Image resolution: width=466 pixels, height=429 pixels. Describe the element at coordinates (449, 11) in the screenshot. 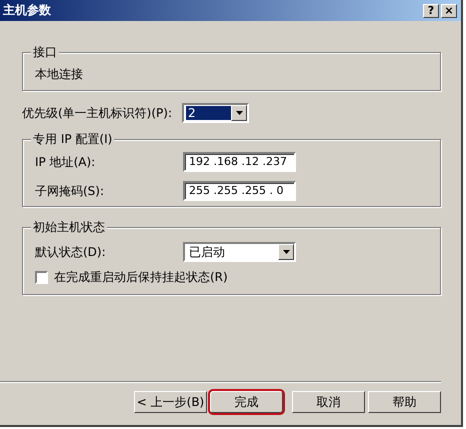

I see `title-bar-button: ×` at that location.